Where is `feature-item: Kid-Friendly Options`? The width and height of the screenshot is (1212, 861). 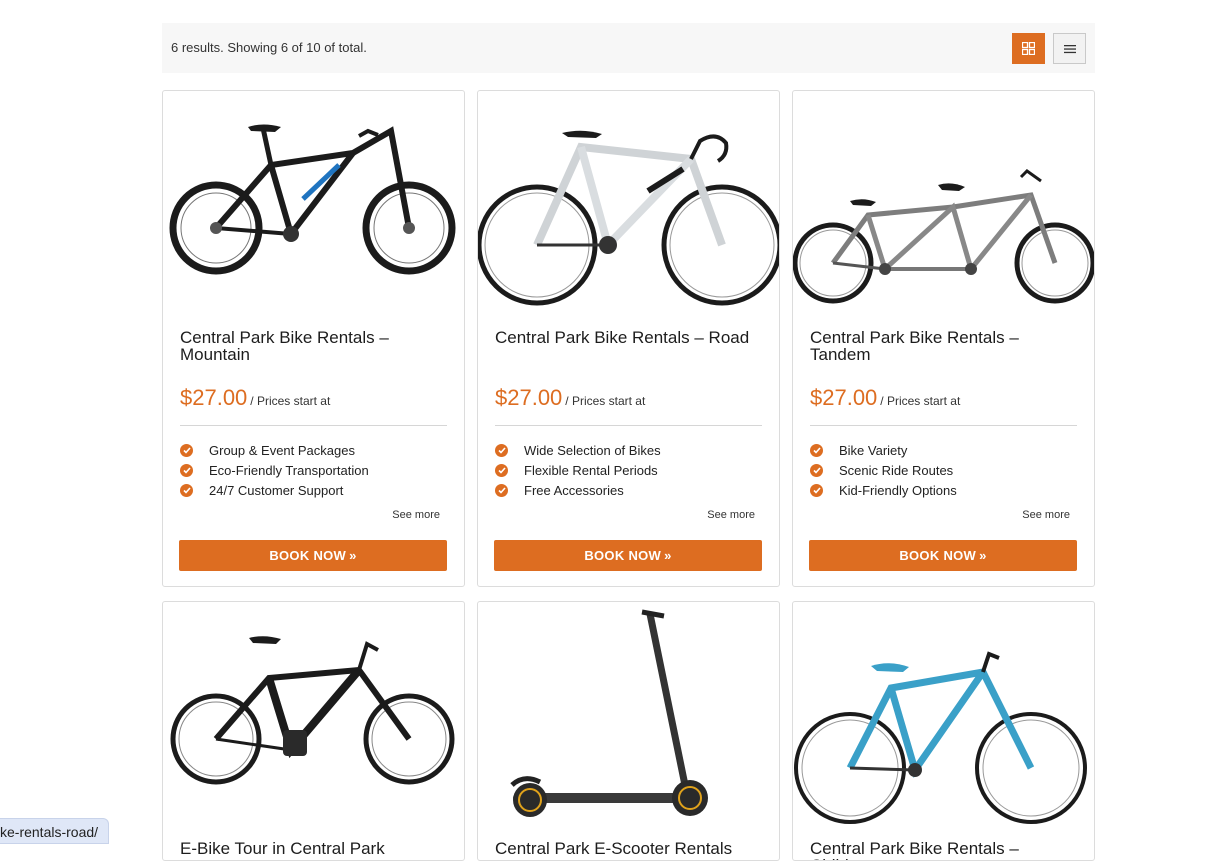
feature-item: Kid-Friendly Options is located at coordinates (883, 490).